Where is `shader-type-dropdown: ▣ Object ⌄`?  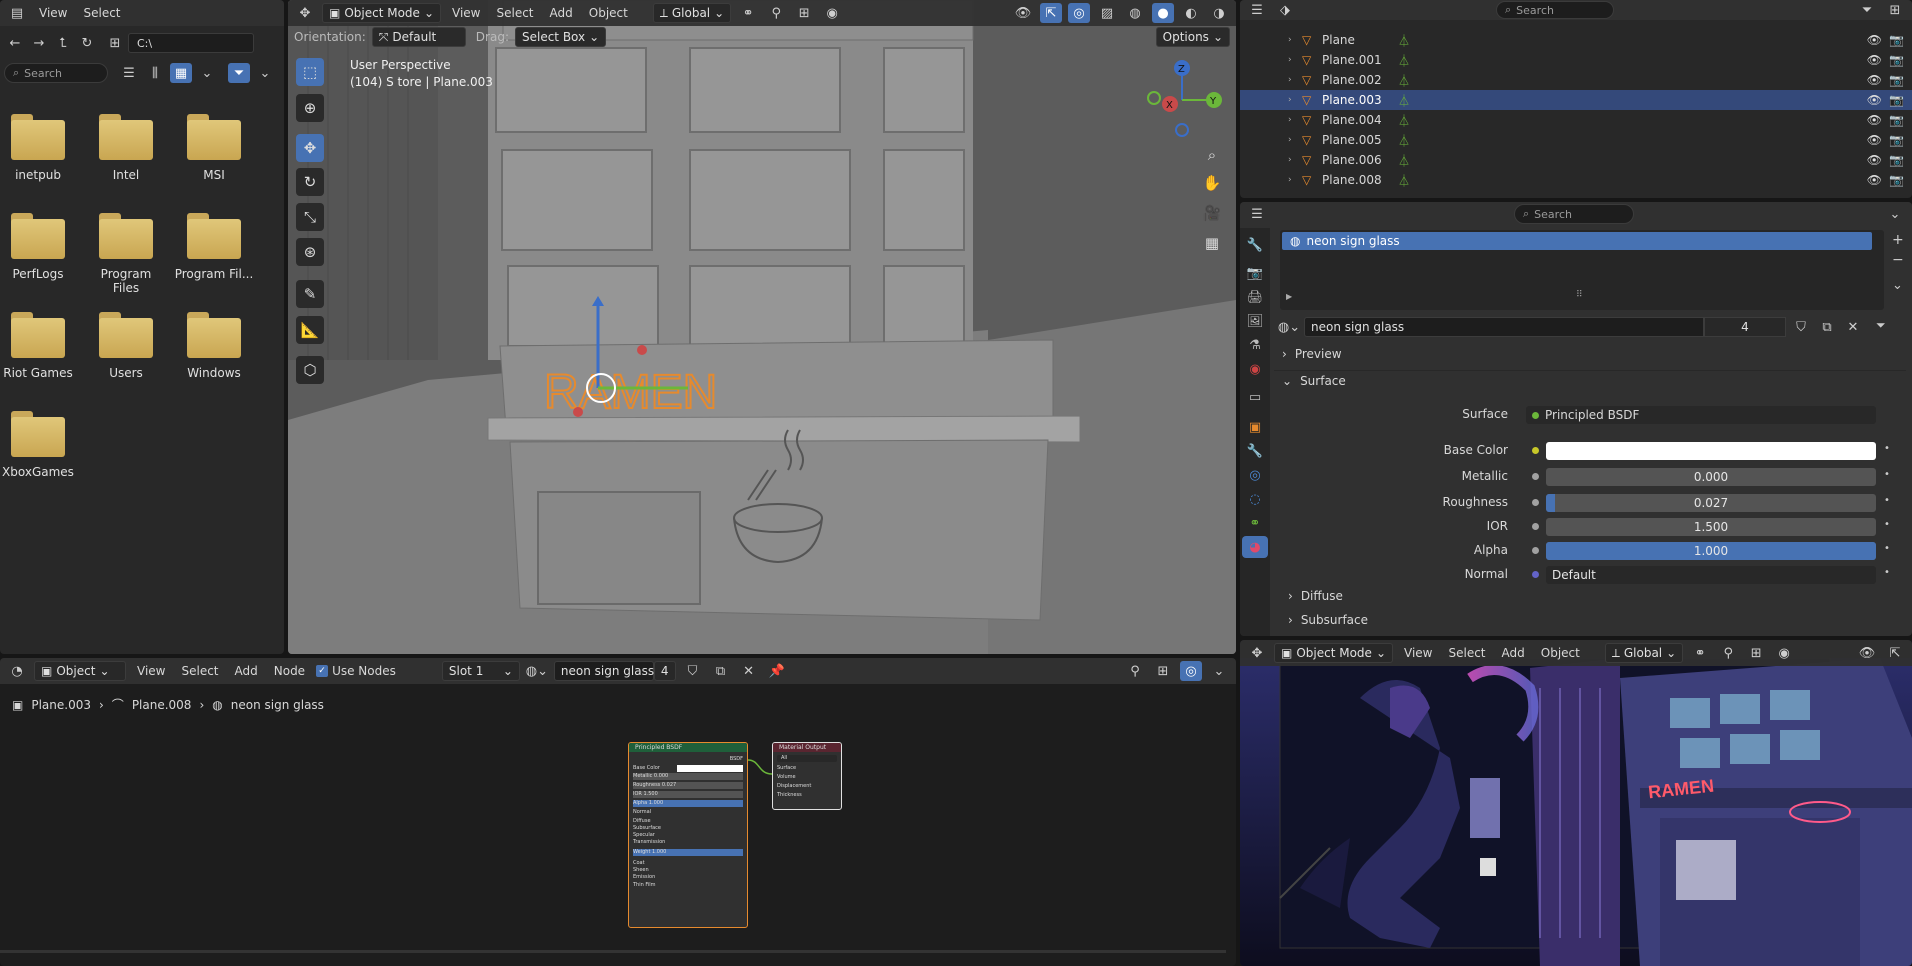 shader-type-dropdown: ▣ Object ⌄ is located at coordinates (80, 671).